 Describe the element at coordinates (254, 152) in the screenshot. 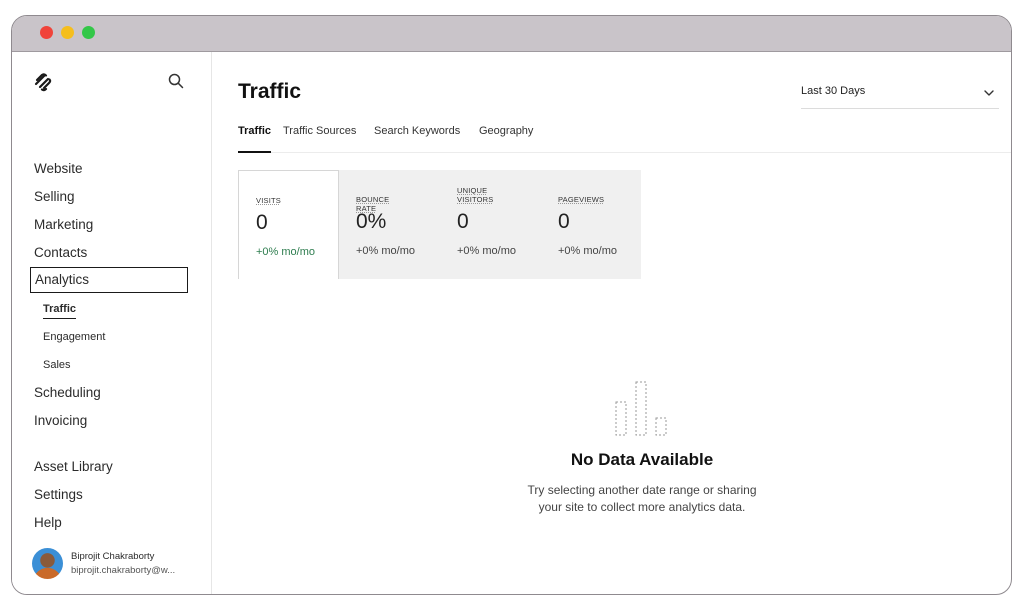

I see `active-tab-indicator` at that location.